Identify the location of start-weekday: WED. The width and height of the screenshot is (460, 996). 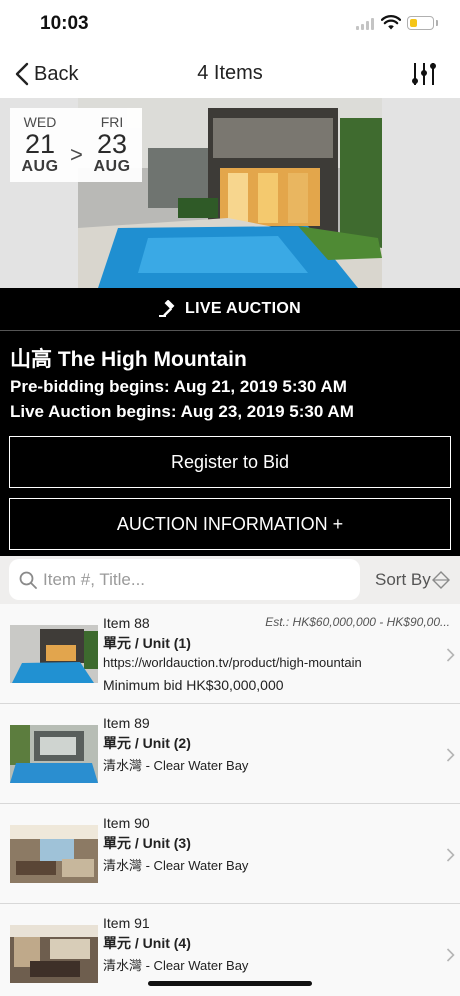
(40, 122).